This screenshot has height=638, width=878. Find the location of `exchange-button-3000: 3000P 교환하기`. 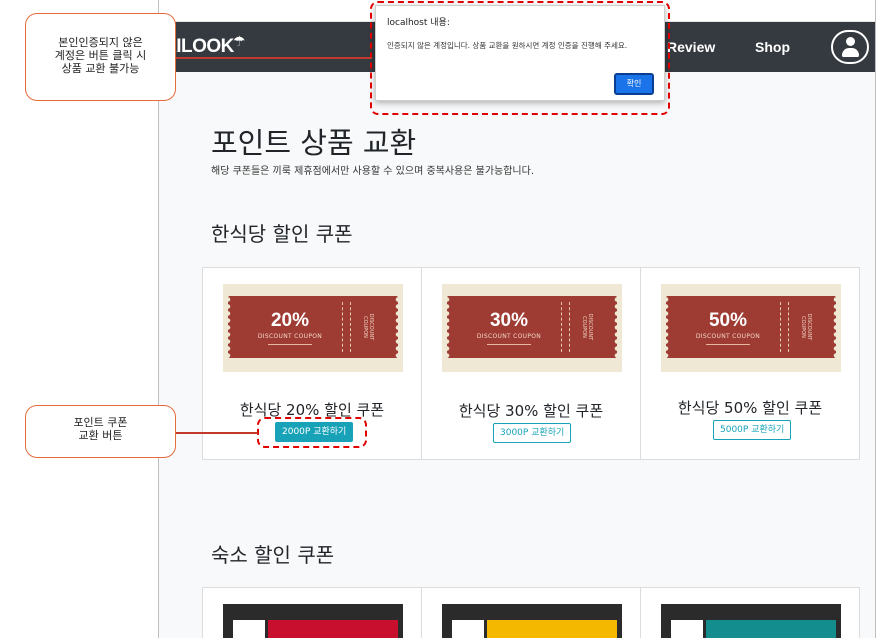

exchange-button-3000: 3000P 교환하기 is located at coordinates (532, 433).